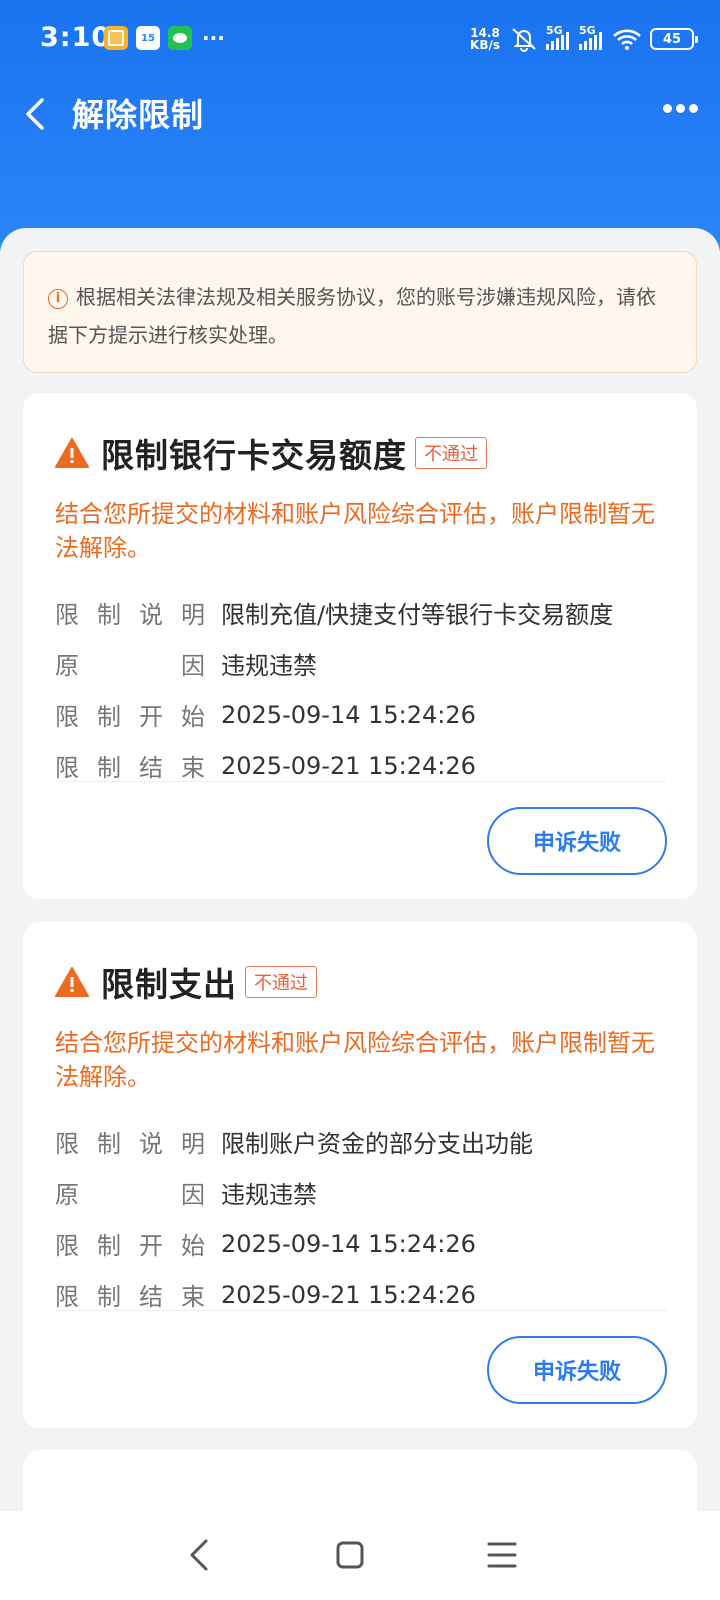  I want to click on back-button, so click(40, 114).